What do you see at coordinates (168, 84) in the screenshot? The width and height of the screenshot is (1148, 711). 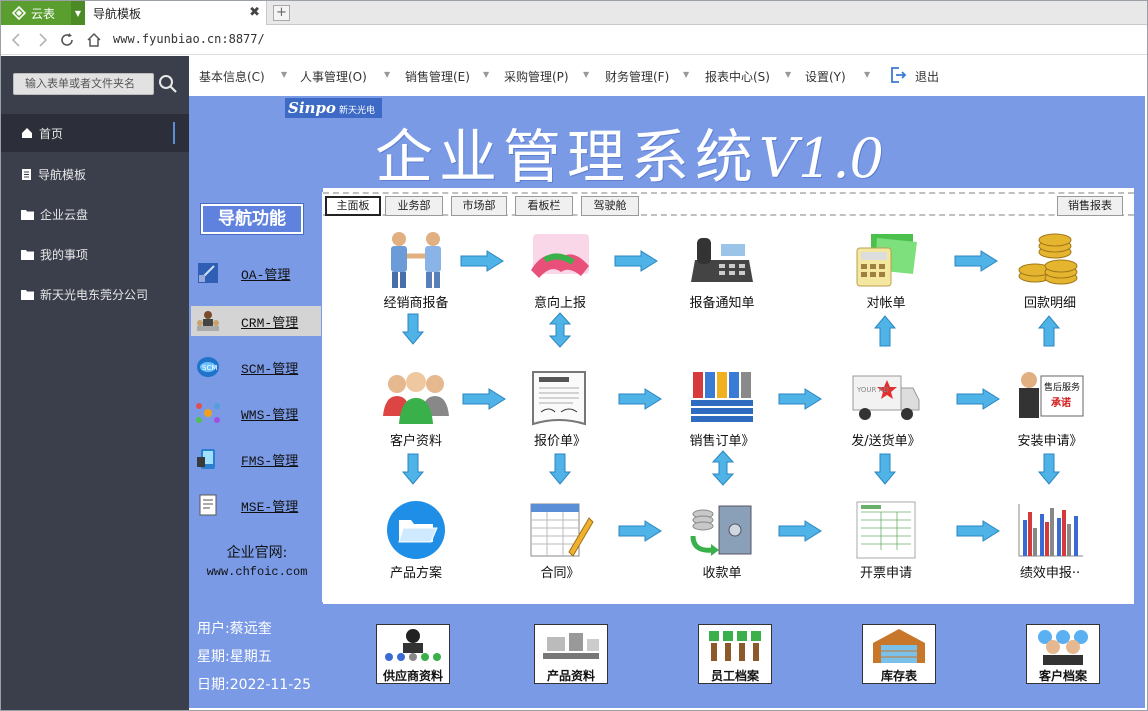 I see `search-icon` at bounding box center [168, 84].